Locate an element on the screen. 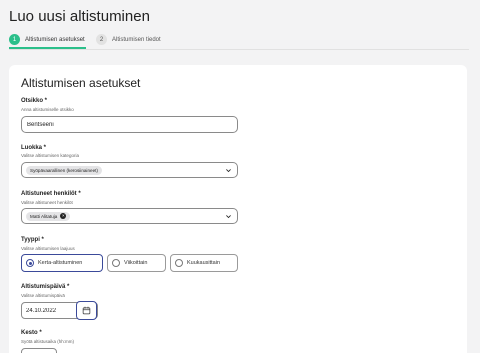 Image resolution: width=480 pixels, height=353 pixels. step-label: Altistumisen tiedot is located at coordinates (136, 39).